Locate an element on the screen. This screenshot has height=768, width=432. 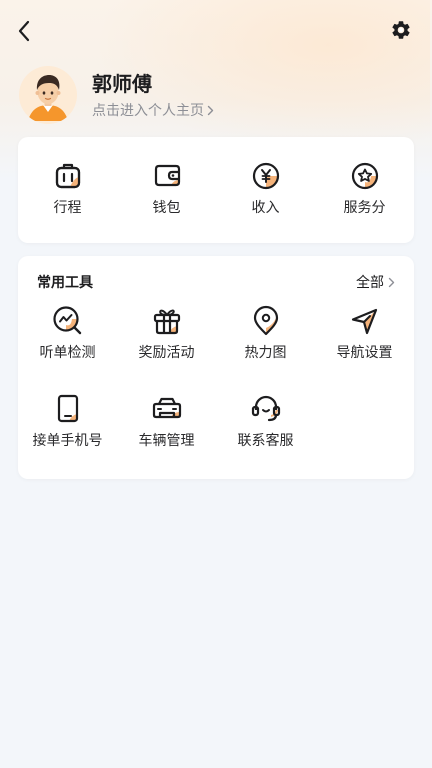
navigation-icon is located at coordinates (365, 321).